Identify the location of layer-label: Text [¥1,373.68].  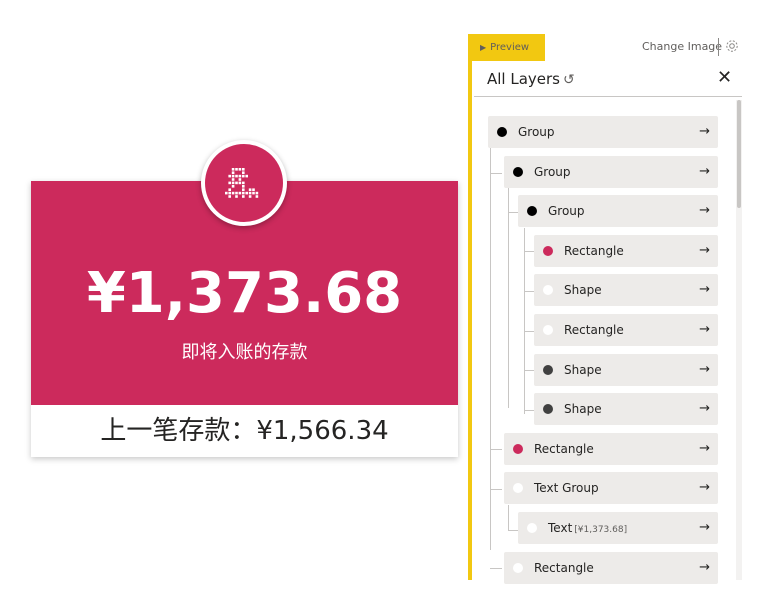
(587, 529).